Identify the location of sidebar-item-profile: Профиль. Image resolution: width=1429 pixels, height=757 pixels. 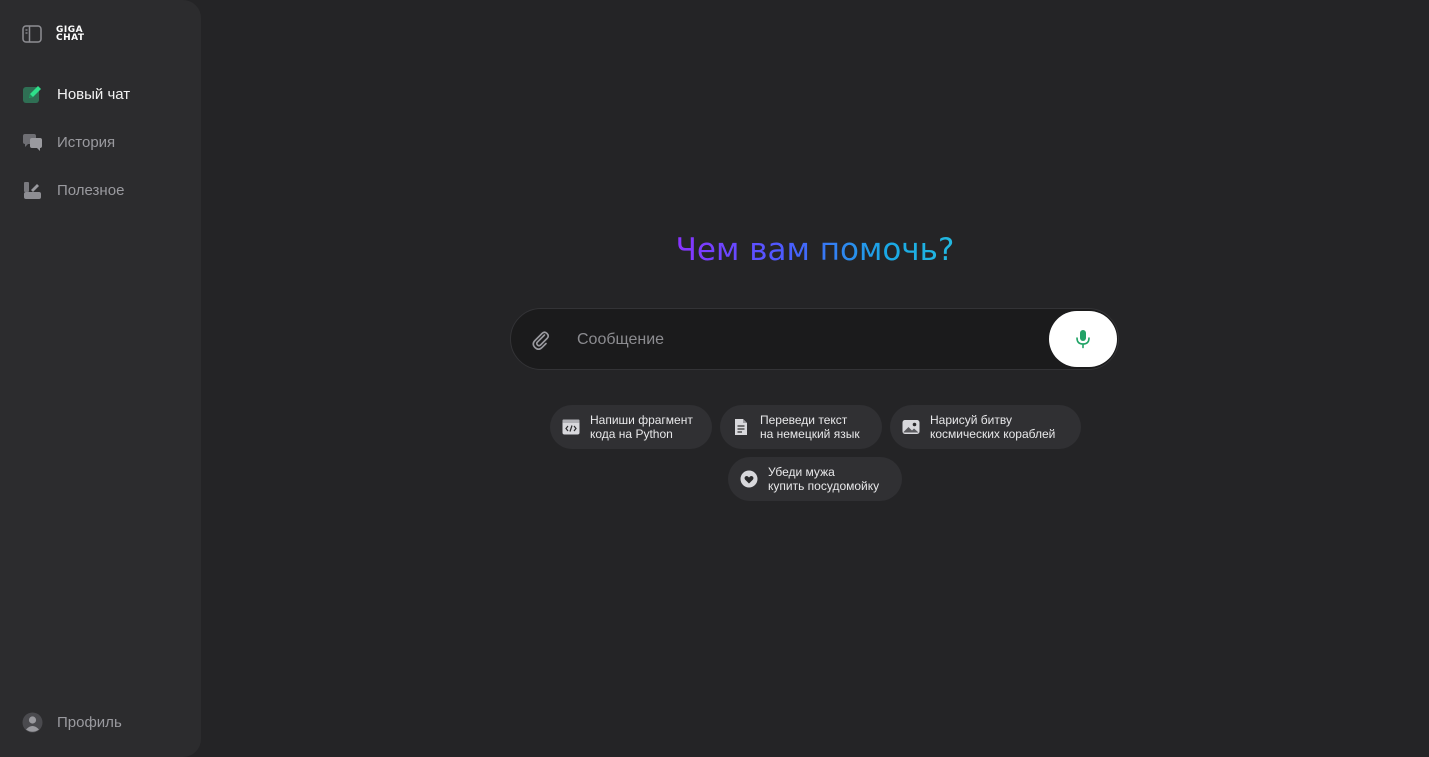
(72, 722).